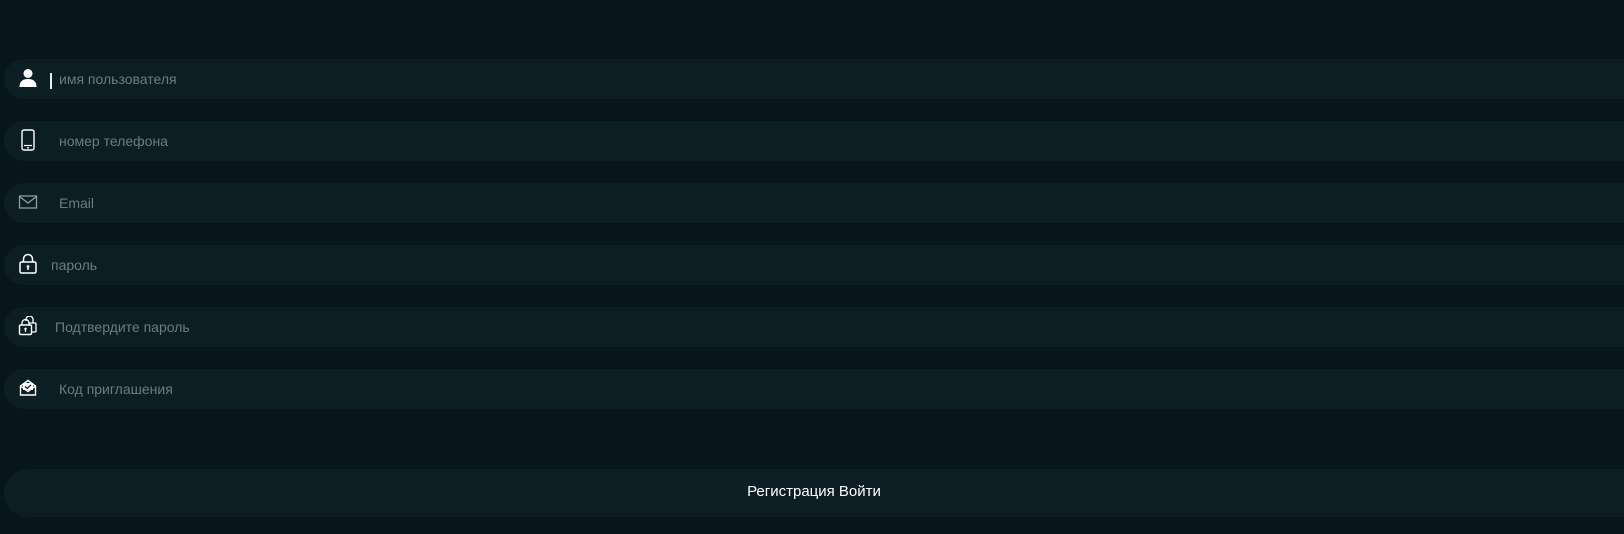 The height and width of the screenshot is (534, 1624). What do you see at coordinates (51, 81) in the screenshot?
I see `text-cursor` at bounding box center [51, 81].